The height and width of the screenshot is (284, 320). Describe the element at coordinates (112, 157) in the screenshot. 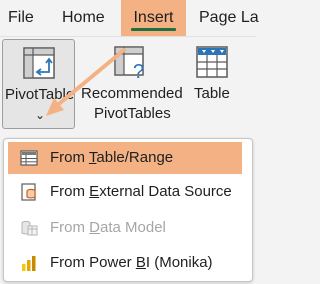

I see `menu-item-label: From Table/Range` at that location.